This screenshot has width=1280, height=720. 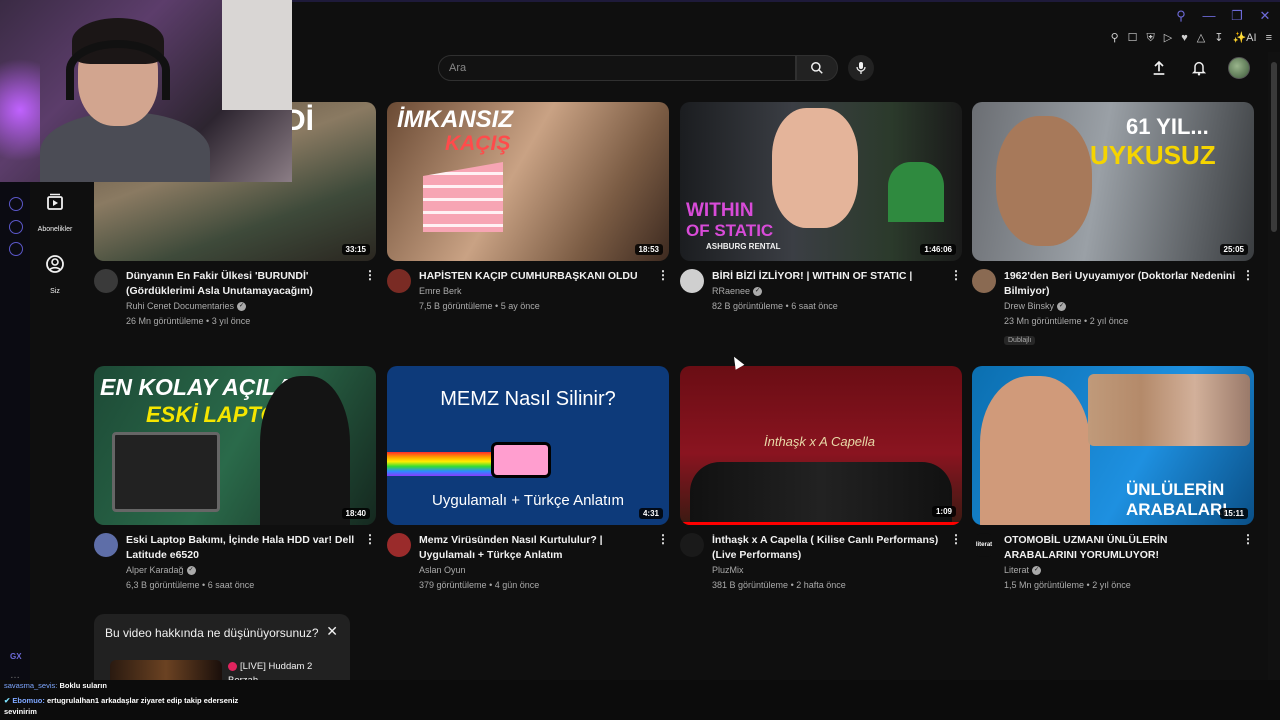 I want to click on channel-name: Alper Karadağ ✓, so click(x=242, y=570).